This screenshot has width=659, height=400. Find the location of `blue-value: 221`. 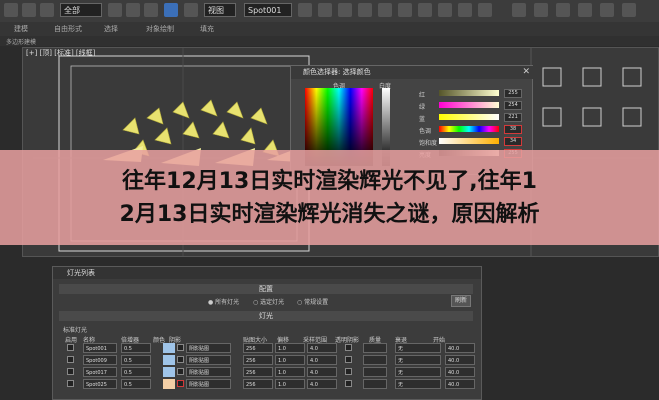

blue-value: 221 is located at coordinates (513, 117).